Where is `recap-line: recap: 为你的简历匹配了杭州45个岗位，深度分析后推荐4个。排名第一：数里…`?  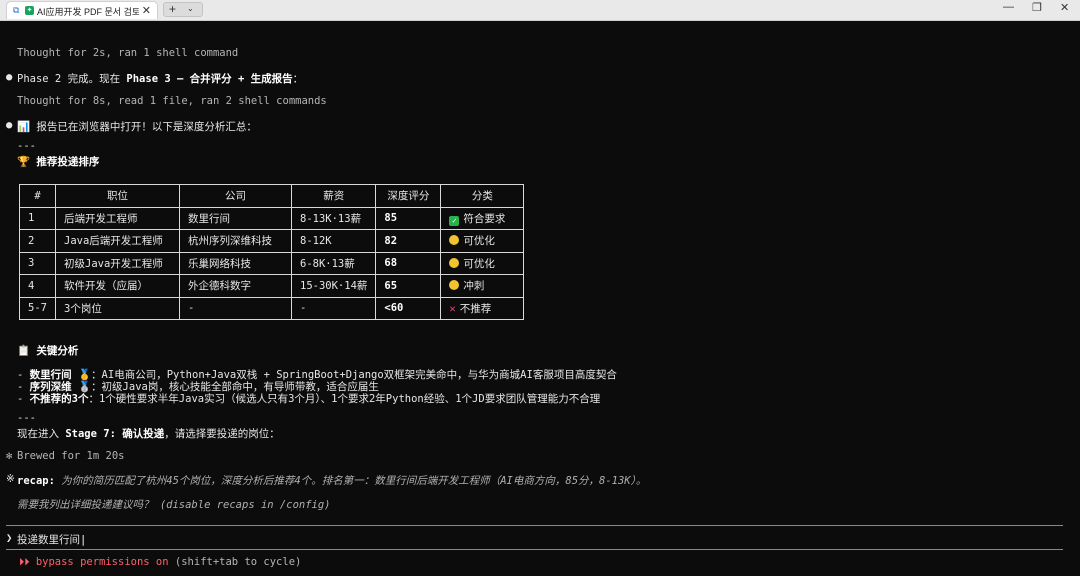
recap-line: recap: 为你的简历匹配了杭州45个岗位，深度分析后推荐4个。排名第一：数里… is located at coordinates (331, 480).